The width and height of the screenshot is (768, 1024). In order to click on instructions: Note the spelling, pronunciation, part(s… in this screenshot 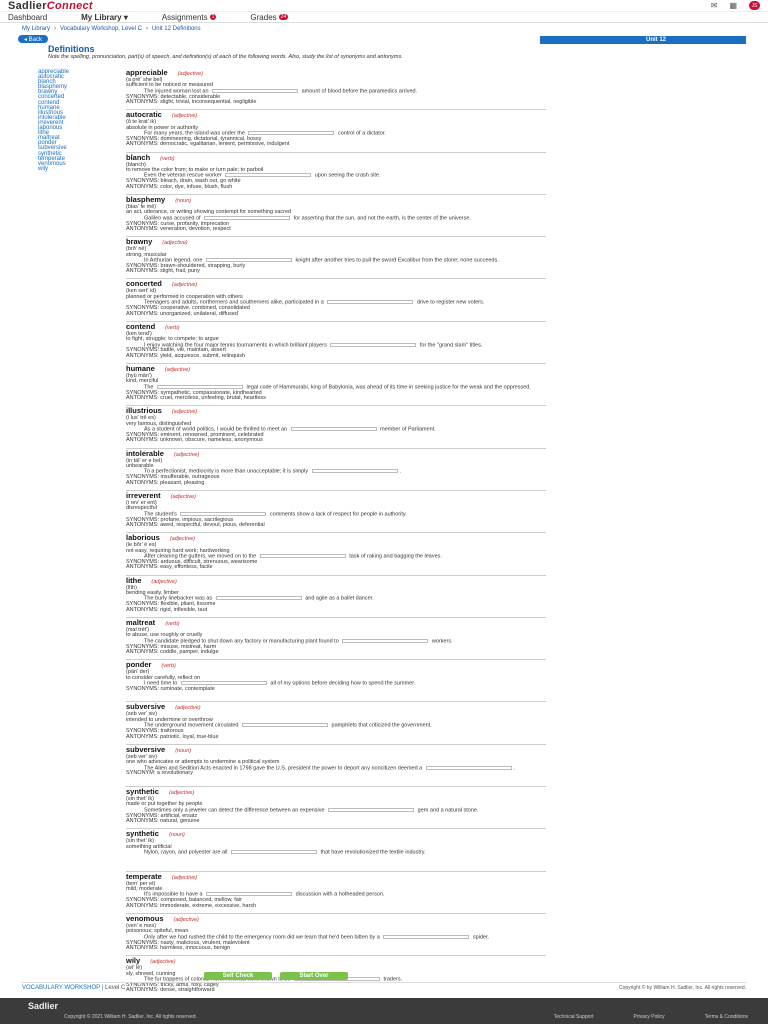, I will do `click(225, 57)`.